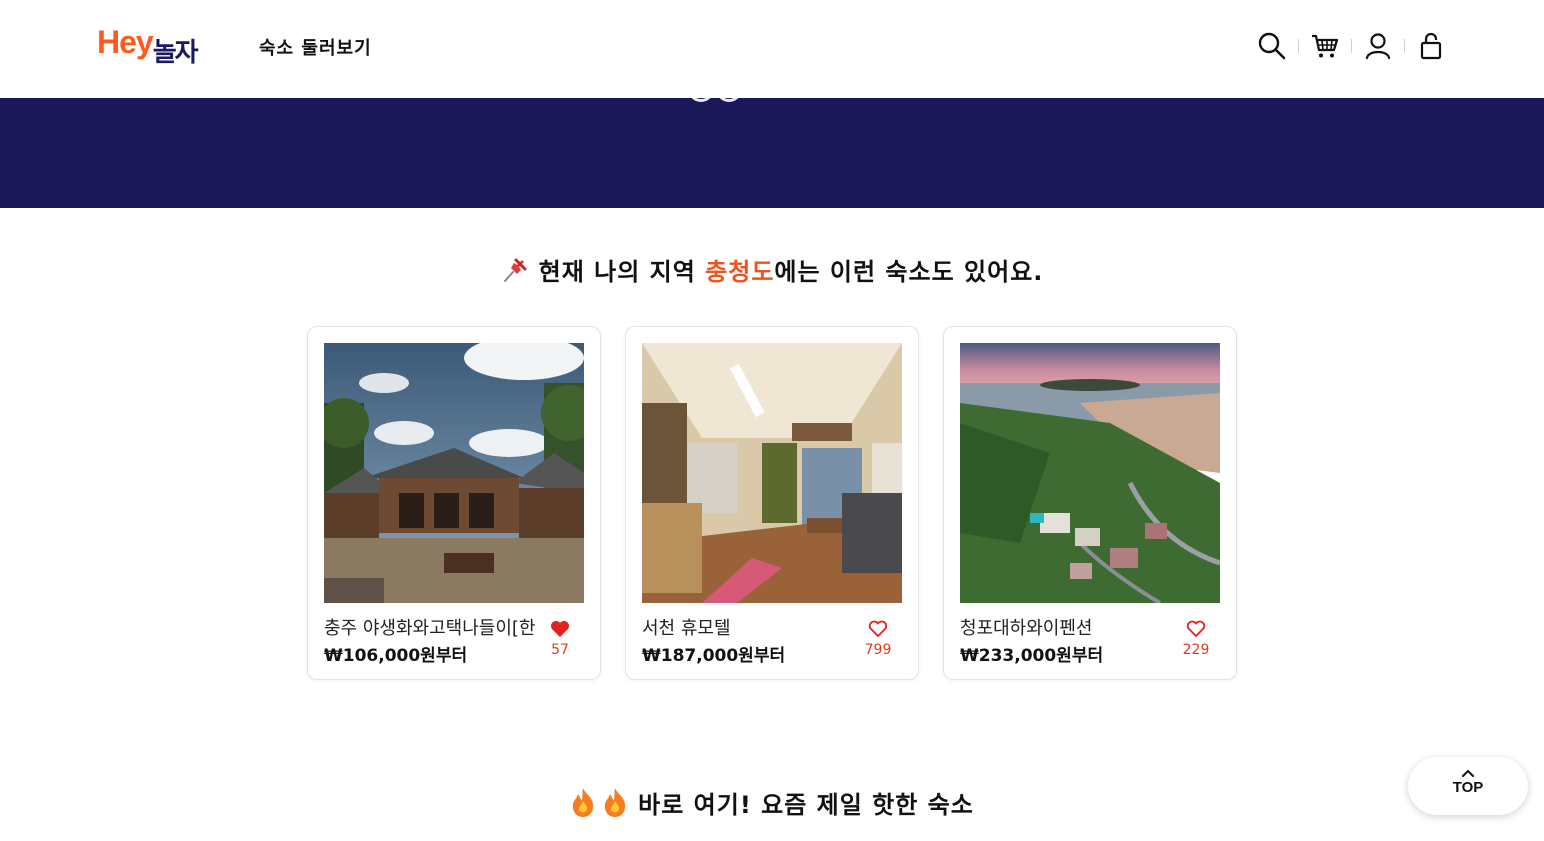 This screenshot has height=841, width=1544. What do you see at coordinates (560, 639) in the screenshot?
I see `like-button: 57` at bounding box center [560, 639].